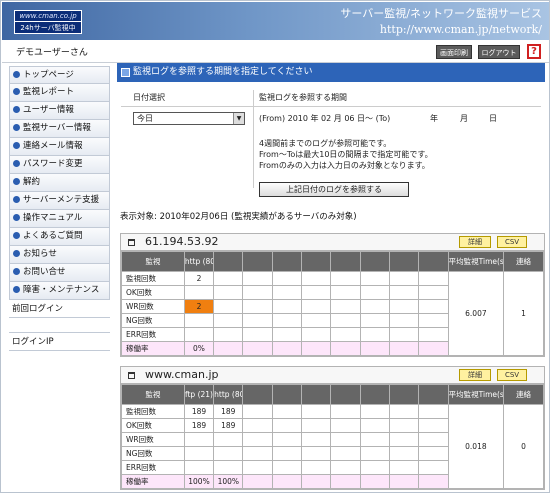 Image resolution: width=550 pixels, height=493 pixels. I want to click on sidebar-item-cancel: 解約, so click(59, 183).